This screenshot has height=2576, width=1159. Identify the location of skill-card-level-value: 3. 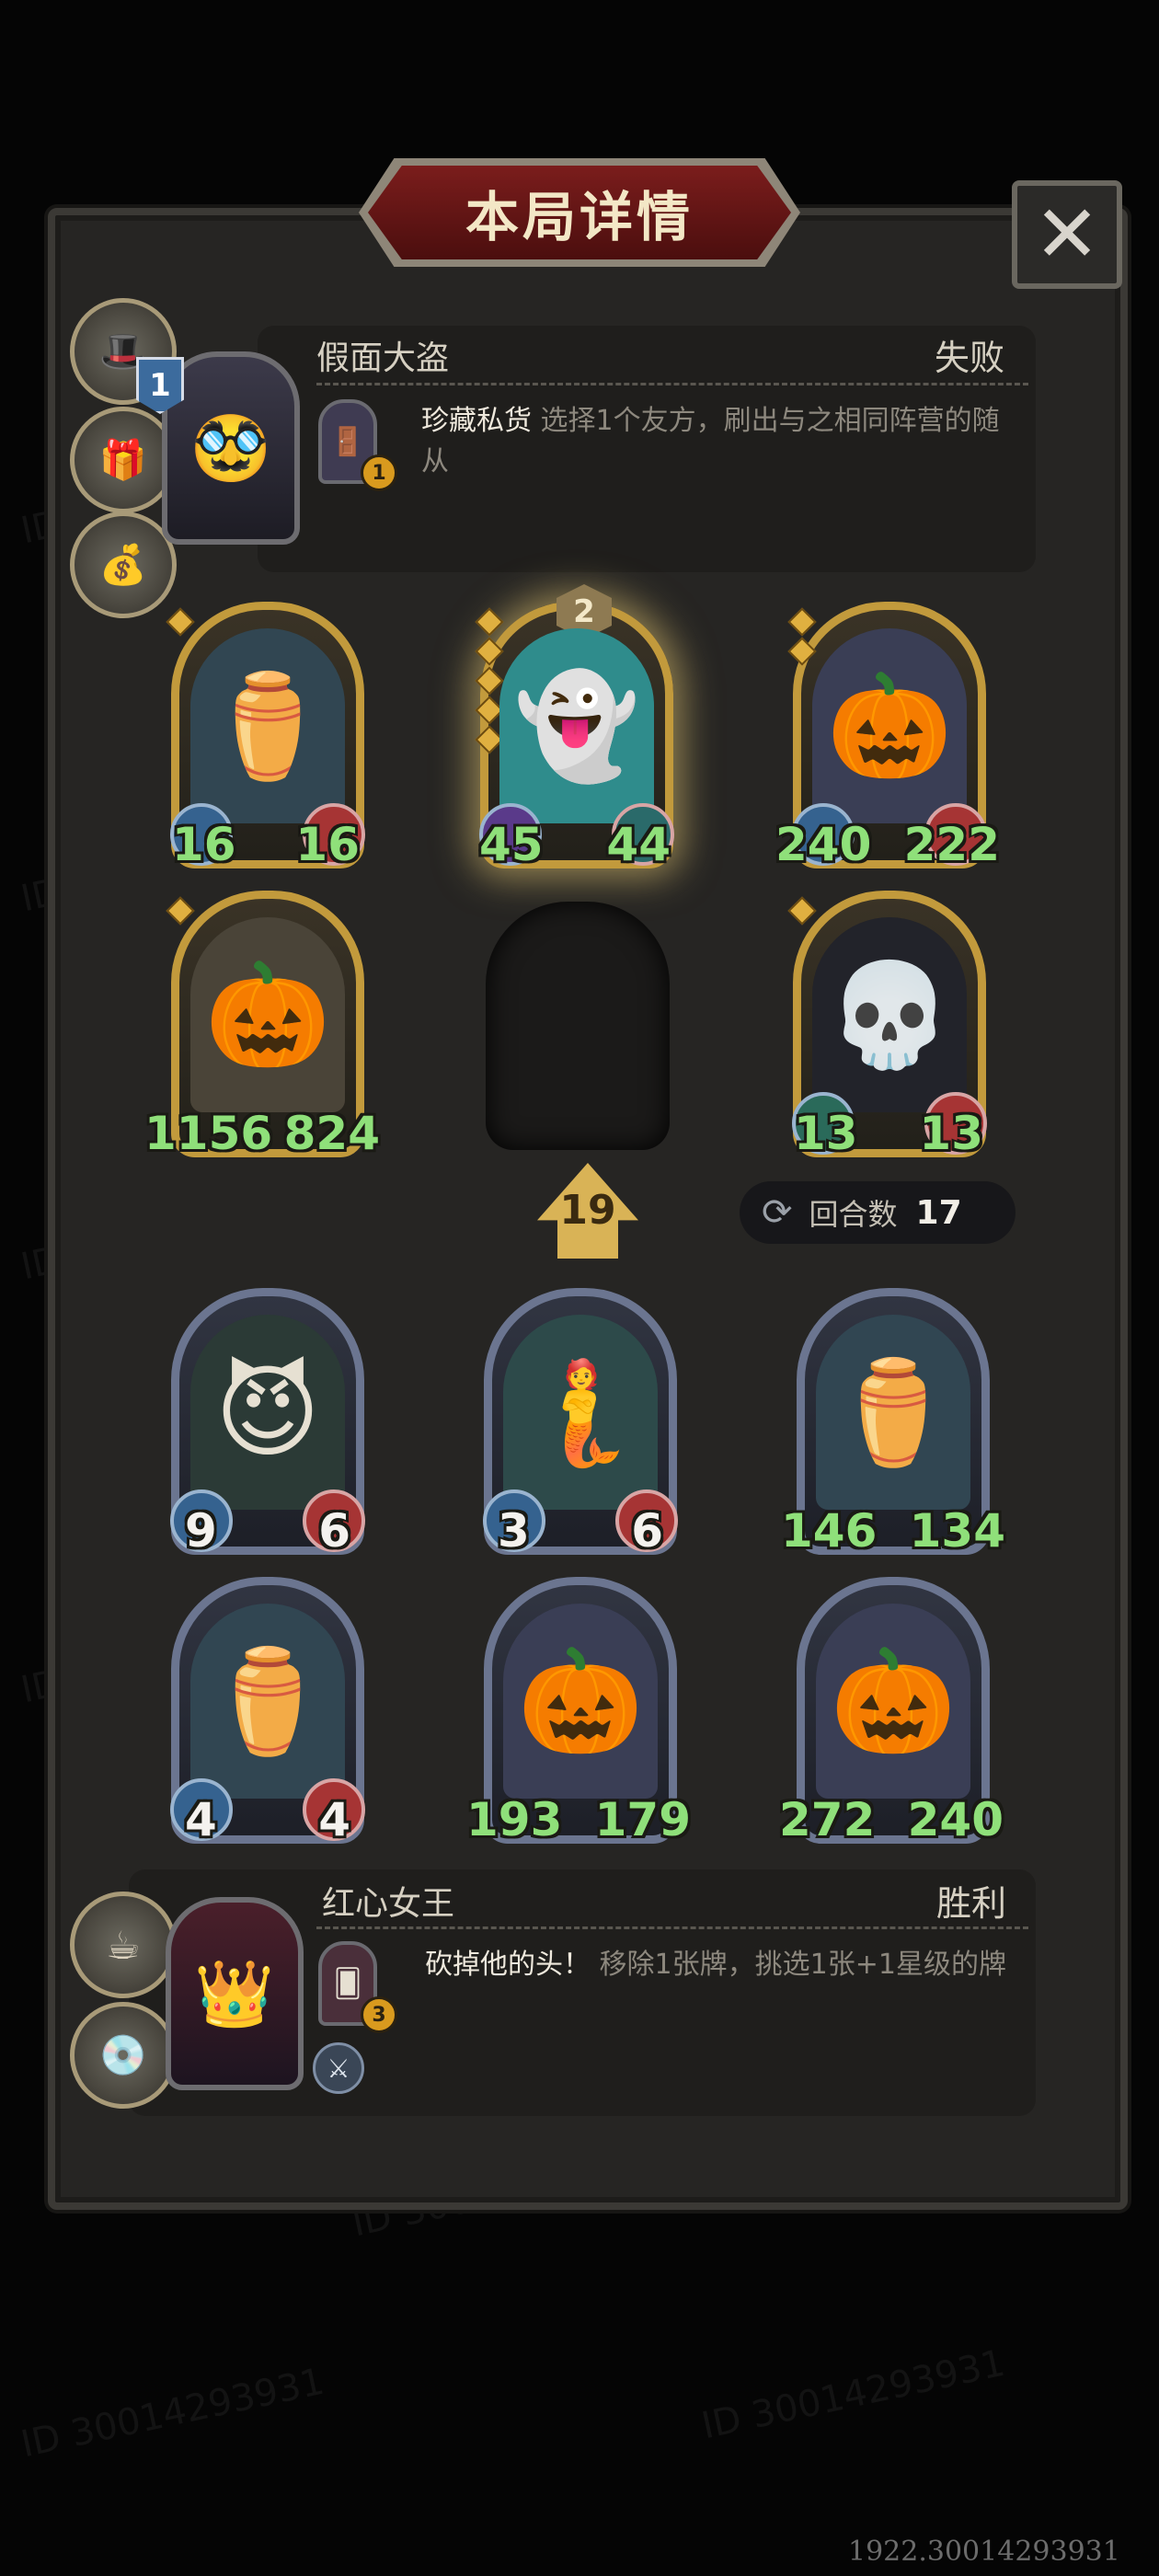
(379, 2015).